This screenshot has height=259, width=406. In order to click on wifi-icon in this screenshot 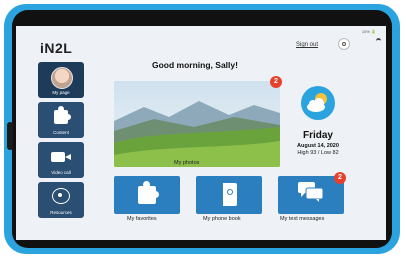, I will do `click(378, 41)`.